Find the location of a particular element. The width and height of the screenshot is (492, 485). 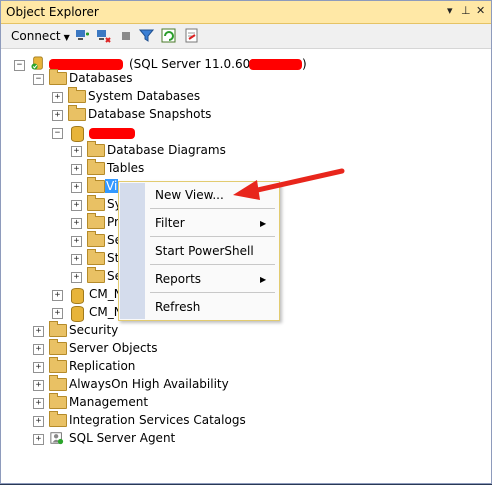

tree-node-management: + Management is located at coordinates (151, 402).